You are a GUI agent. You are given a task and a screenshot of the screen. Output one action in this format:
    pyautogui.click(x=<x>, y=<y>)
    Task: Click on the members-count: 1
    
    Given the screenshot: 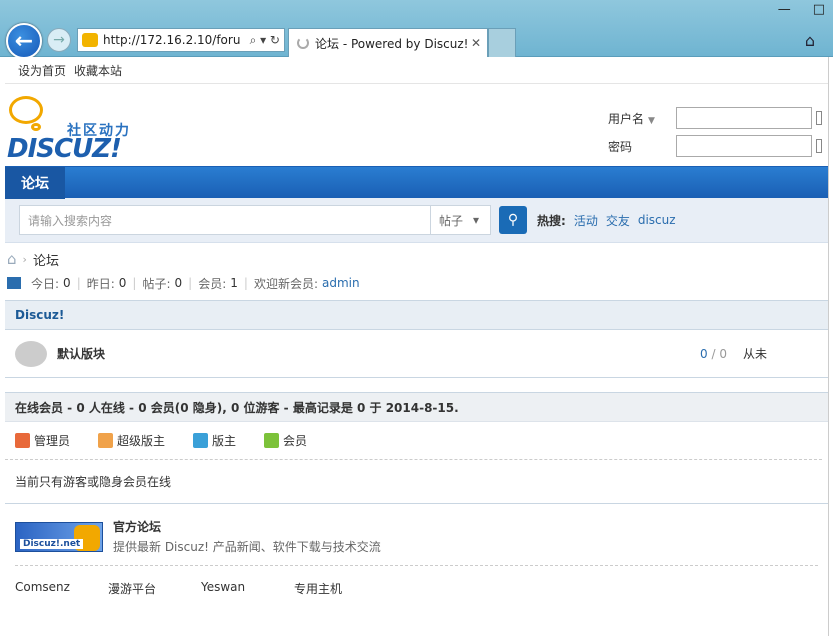 What is the action you would take?
    pyautogui.click(x=234, y=283)
    